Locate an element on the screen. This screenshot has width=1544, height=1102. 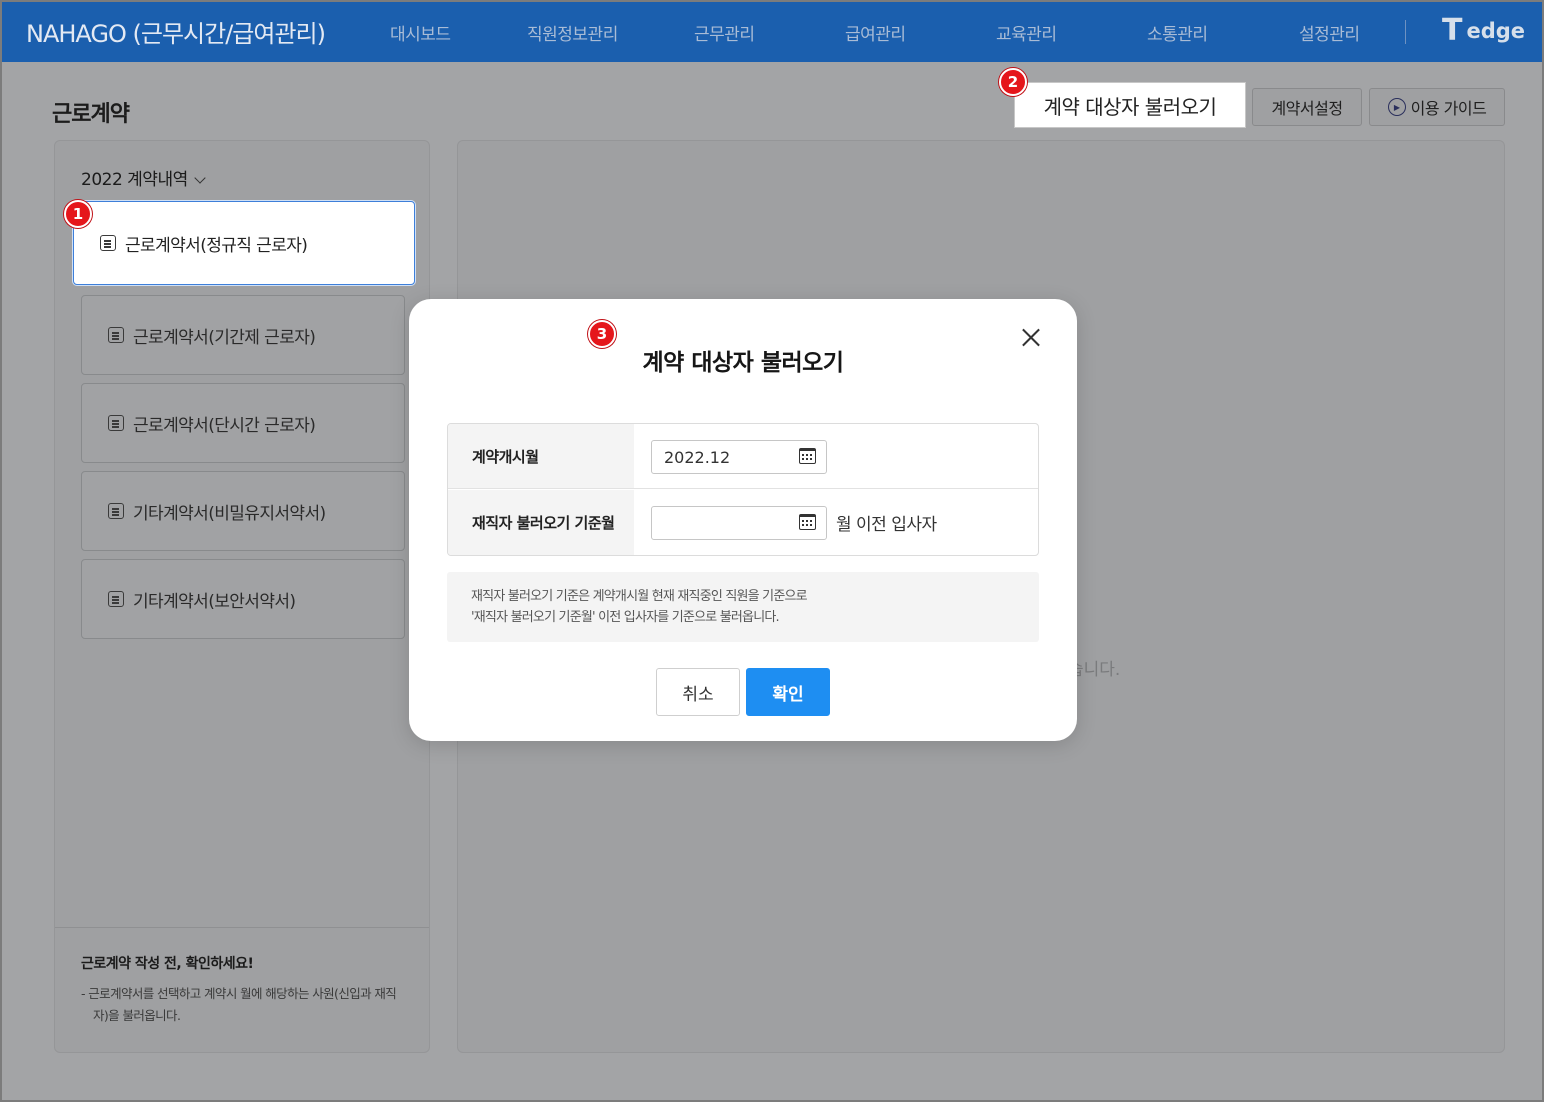
contract-item-label: 기타계약서(보안서약서) is located at coordinates (214, 601).